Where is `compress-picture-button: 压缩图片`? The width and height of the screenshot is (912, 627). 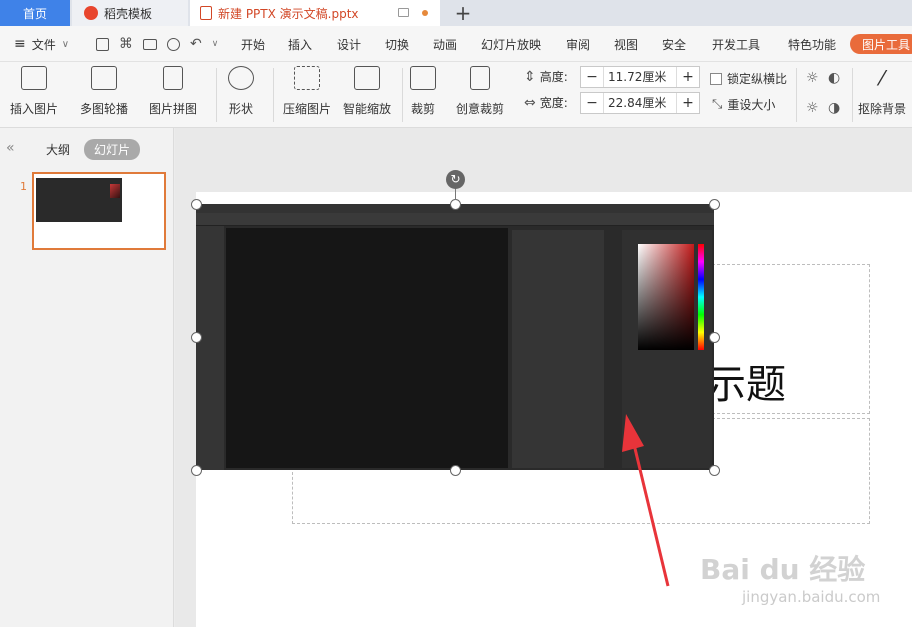 compress-picture-button: 压缩图片 is located at coordinates (307, 91).